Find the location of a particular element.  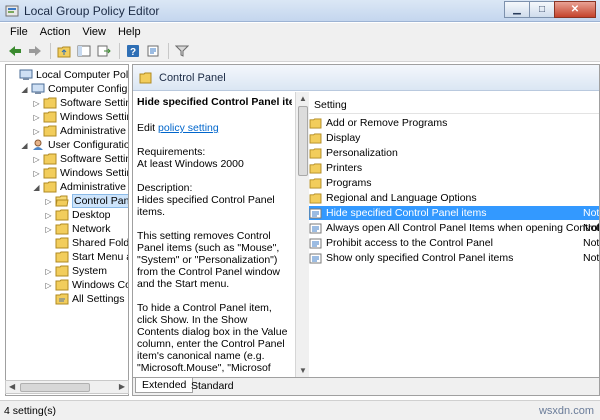

scroll-left-arrow-icon: ◀ is located at coordinates (12, 386).